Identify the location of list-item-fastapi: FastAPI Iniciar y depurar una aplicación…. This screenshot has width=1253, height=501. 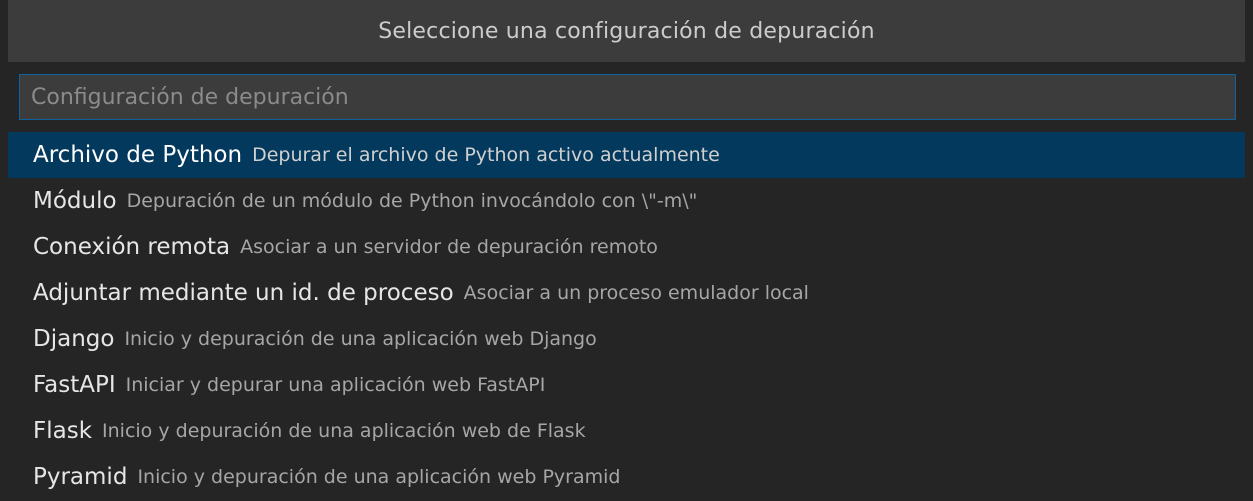
(626, 385).